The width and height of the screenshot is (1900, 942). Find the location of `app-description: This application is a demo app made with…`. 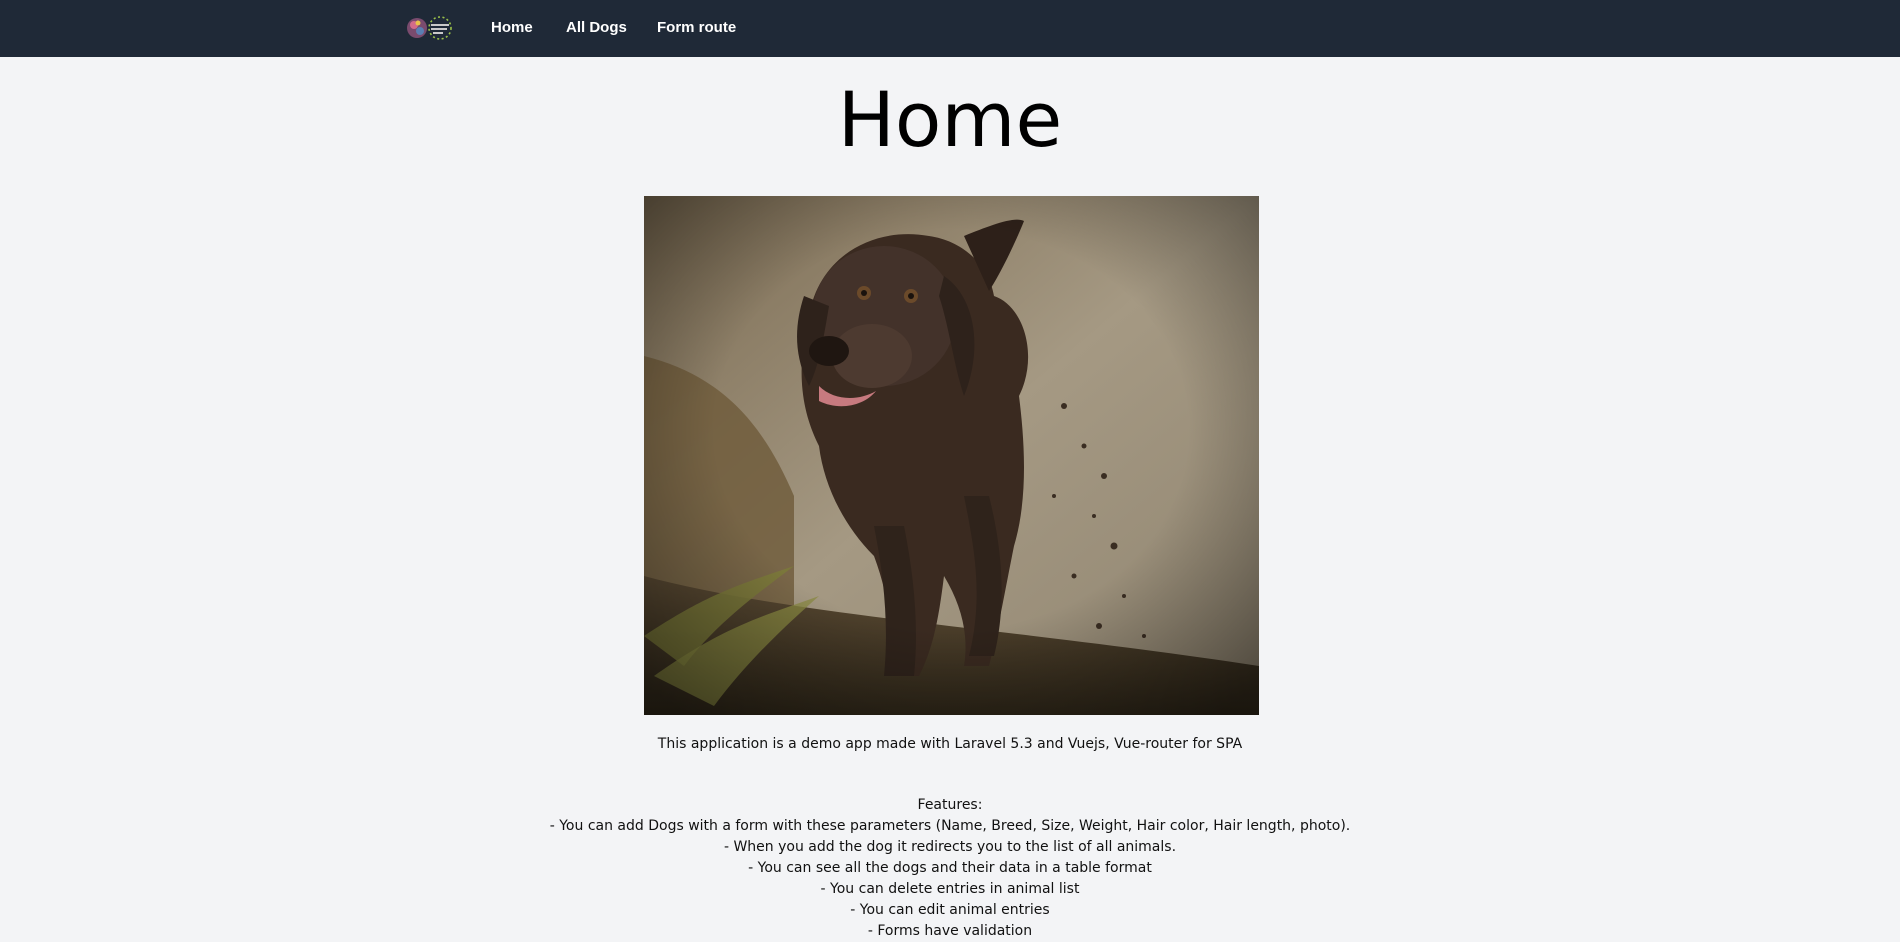

app-description: This application is a demo app made with… is located at coordinates (950, 744).